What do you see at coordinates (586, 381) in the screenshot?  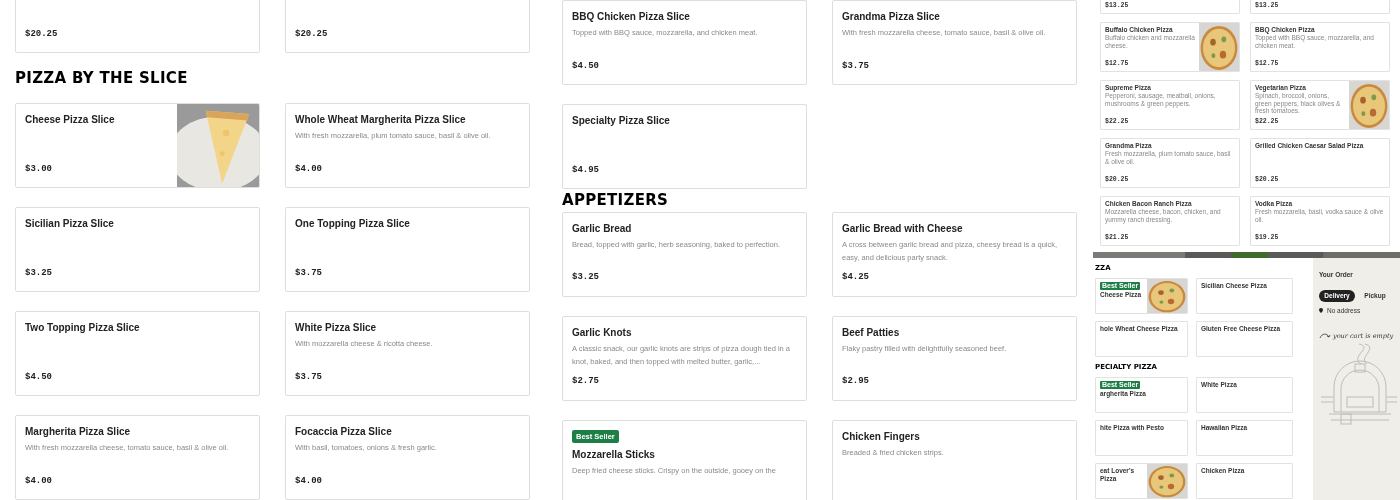 I see `item-price: $2.75` at bounding box center [586, 381].